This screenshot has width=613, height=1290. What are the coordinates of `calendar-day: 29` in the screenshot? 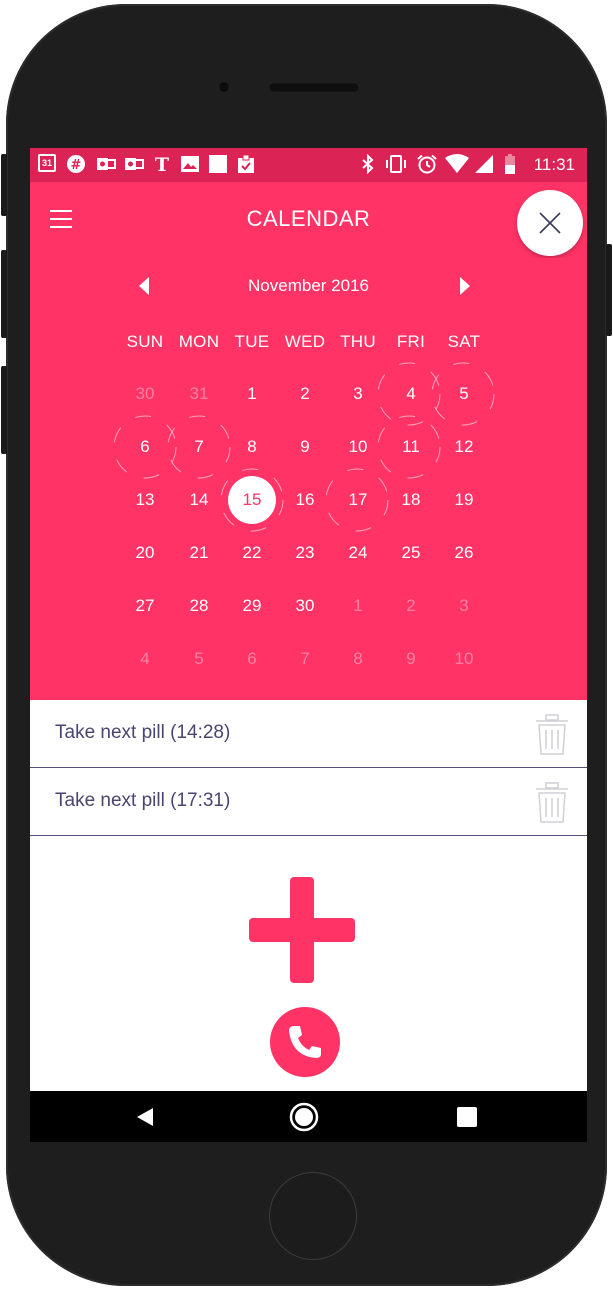 It's located at (252, 606).